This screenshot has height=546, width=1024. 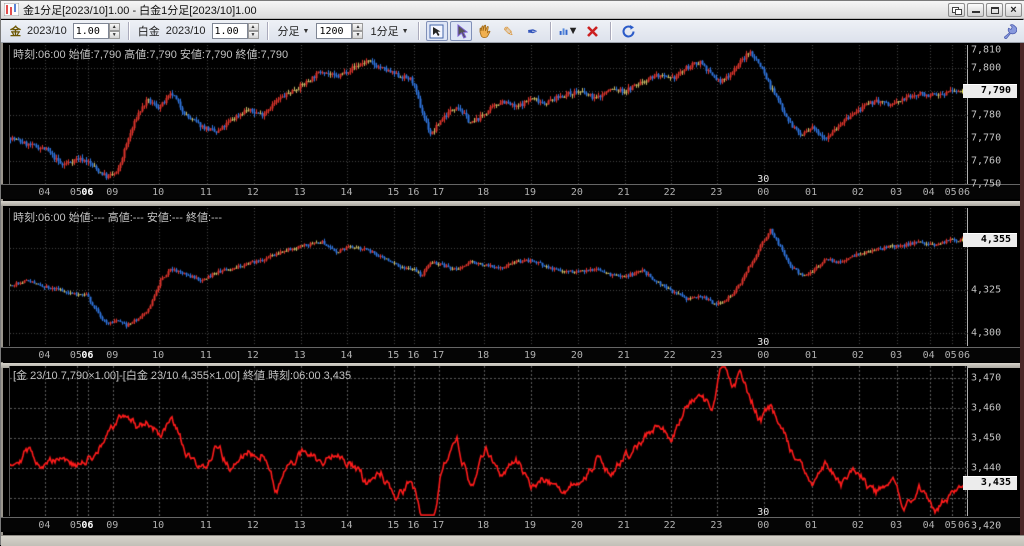 I want to click on platinum-ratio-down-button: ▼, so click(x=253, y=35).